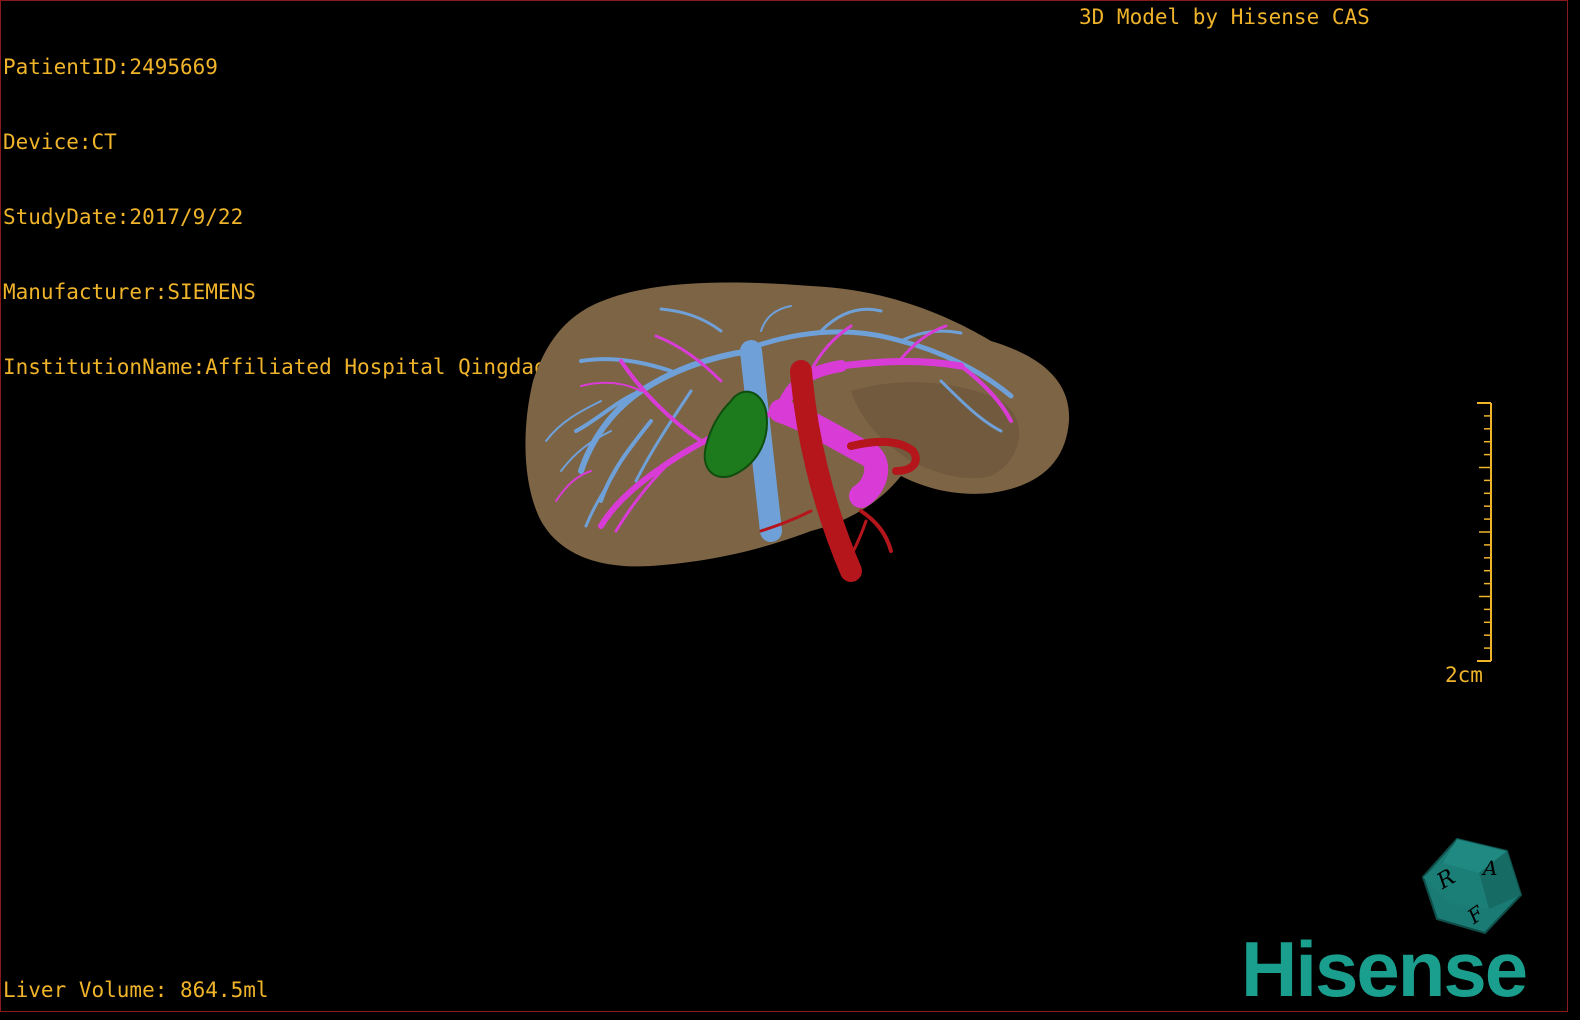 The height and width of the screenshot is (1020, 1580). Describe the element at coordinates (60, 142) in the screenshot. I see `device: Device:CT` at that location.